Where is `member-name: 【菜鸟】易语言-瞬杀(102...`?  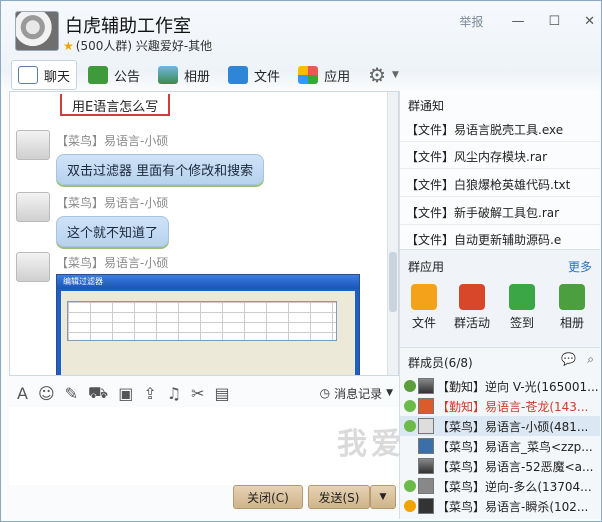
member-name: 【菜鸟】易语言-瞬杀(102... is located at coordinates (513, 506).